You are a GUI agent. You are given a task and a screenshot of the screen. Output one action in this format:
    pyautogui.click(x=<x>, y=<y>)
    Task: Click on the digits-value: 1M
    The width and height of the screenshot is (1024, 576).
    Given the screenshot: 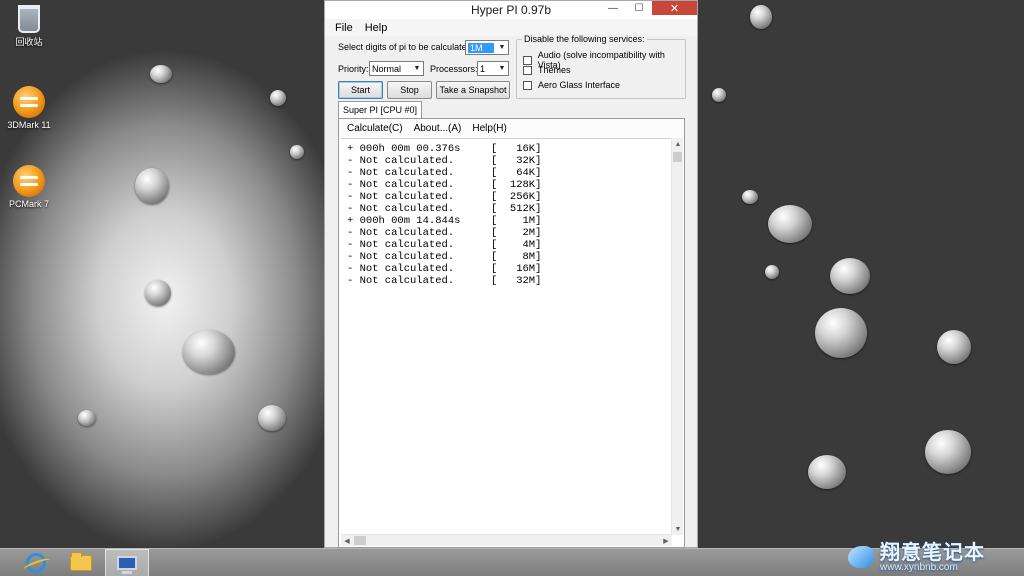 What is the action you would take?
    pyautogui.click(x=481, y=47)
    